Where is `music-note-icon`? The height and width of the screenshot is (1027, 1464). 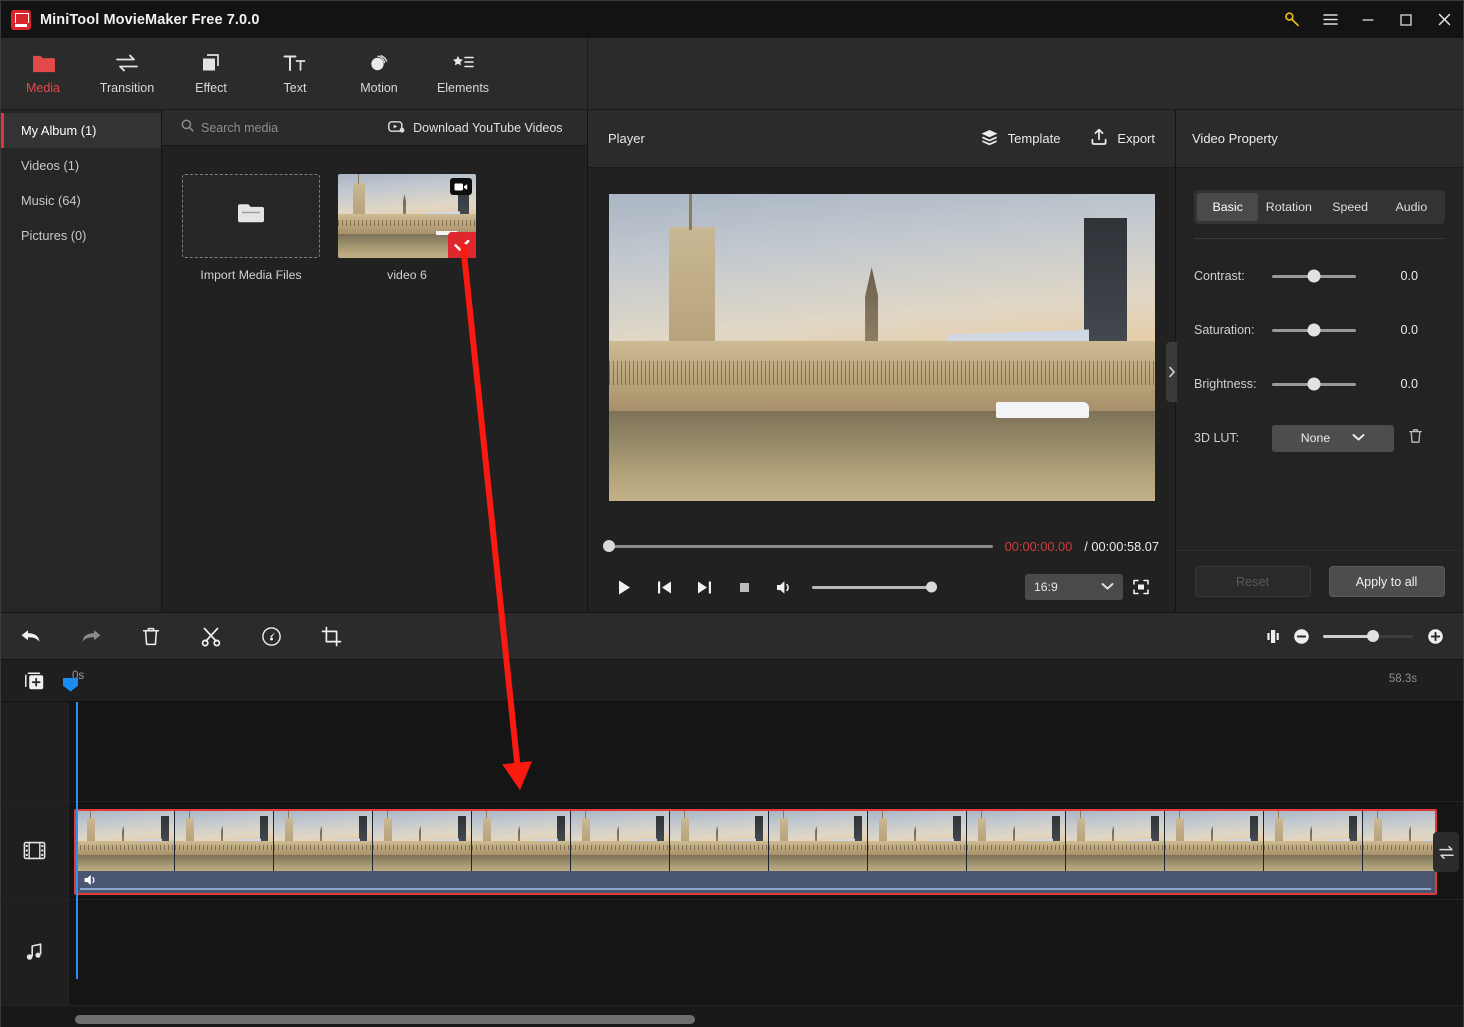
music-note-icon is located at coordinates (35, 952).